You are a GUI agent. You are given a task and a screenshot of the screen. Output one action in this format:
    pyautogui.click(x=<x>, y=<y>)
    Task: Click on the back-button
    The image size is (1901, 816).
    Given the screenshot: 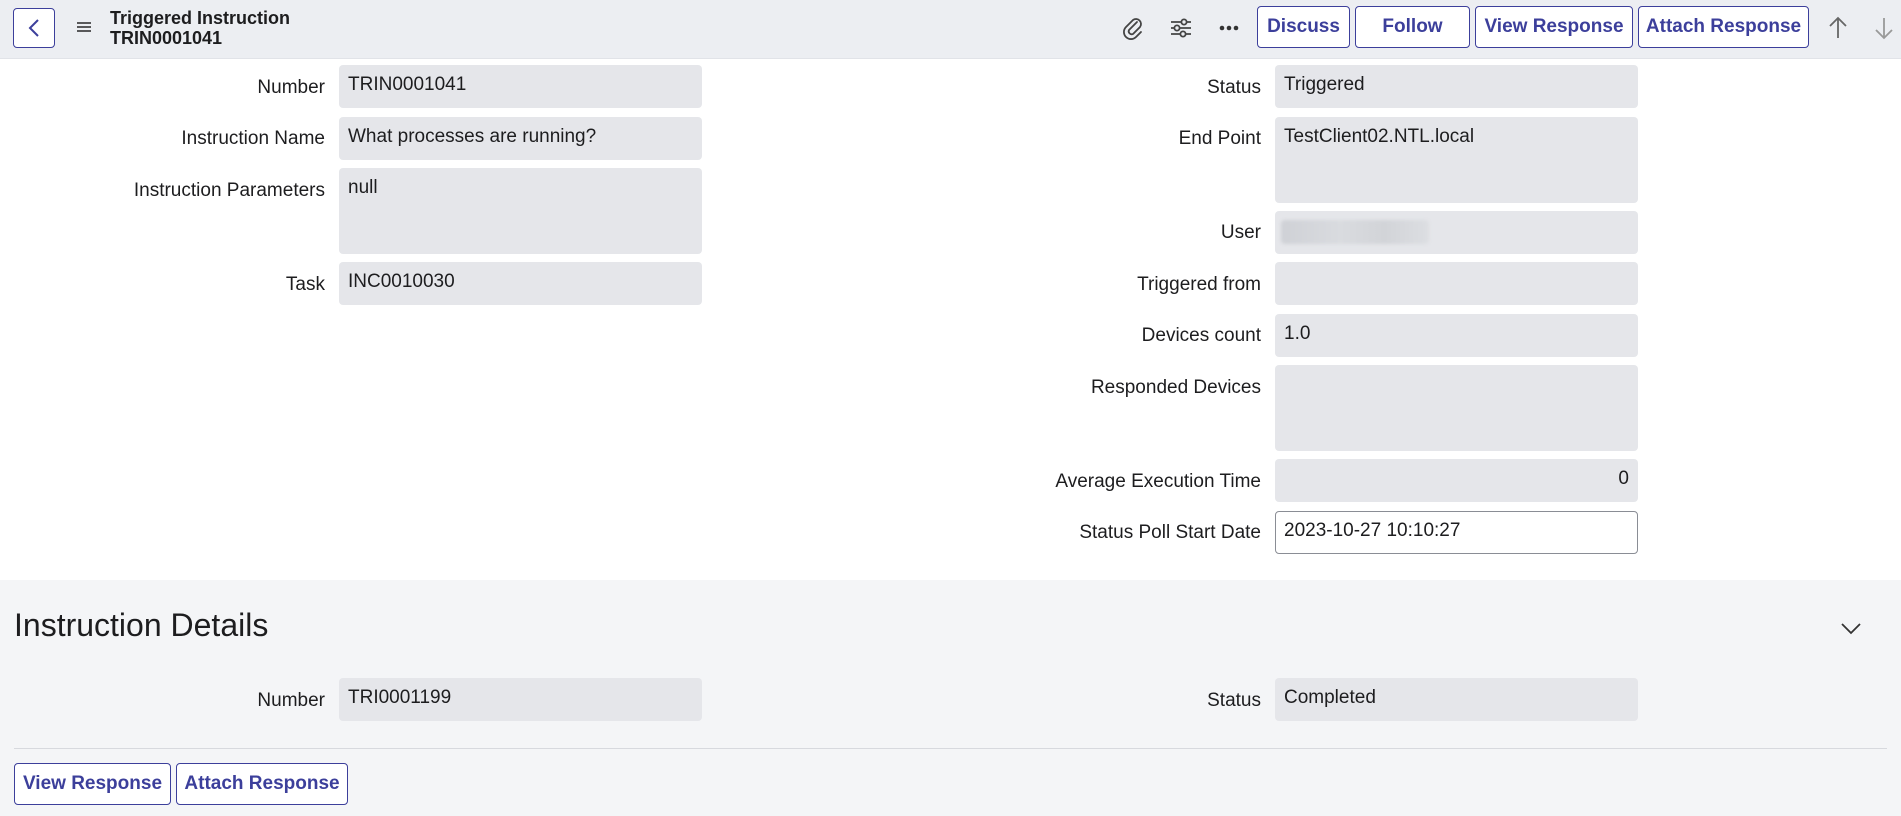 What is the action you would take?
    pyautogui.click(x=34, y=28)
    